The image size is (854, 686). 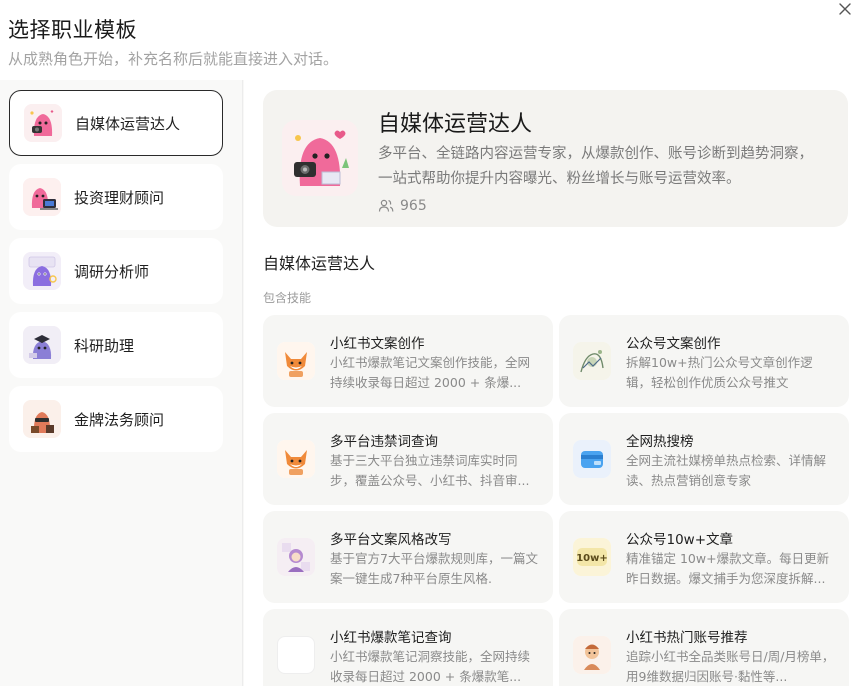 I want to click on skill-name: 公众号10w+文章, so click(x=680, y=540).